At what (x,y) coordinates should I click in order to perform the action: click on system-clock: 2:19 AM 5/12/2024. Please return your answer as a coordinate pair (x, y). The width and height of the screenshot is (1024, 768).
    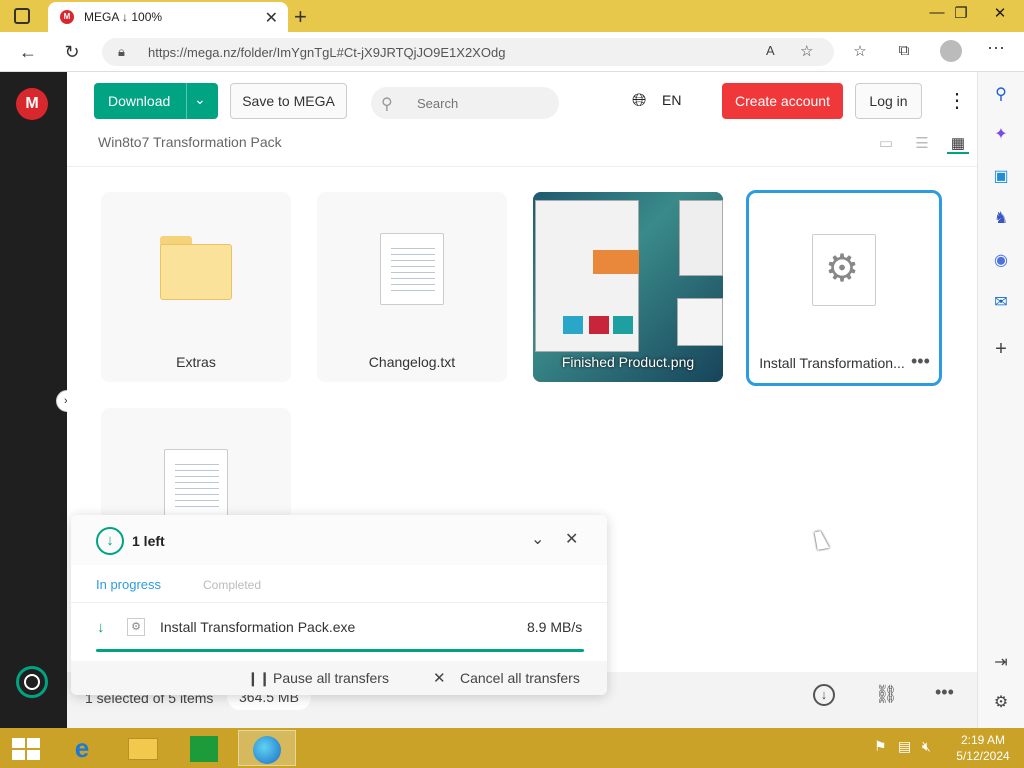
    Looking at the image, I should click on (983, 748).